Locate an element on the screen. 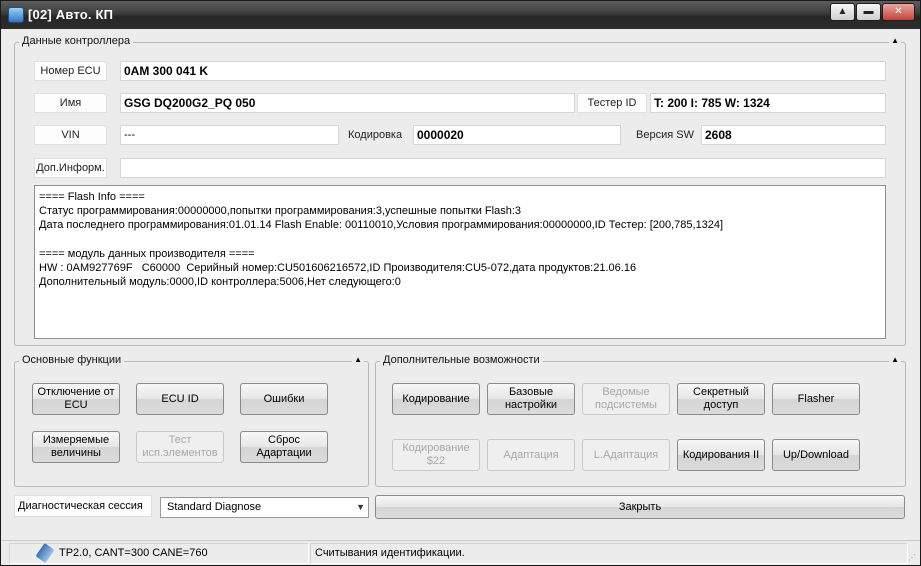 This screenshot has height=566, width=921. adaptation-button: Адаптация is located at coordinates (531, 455).